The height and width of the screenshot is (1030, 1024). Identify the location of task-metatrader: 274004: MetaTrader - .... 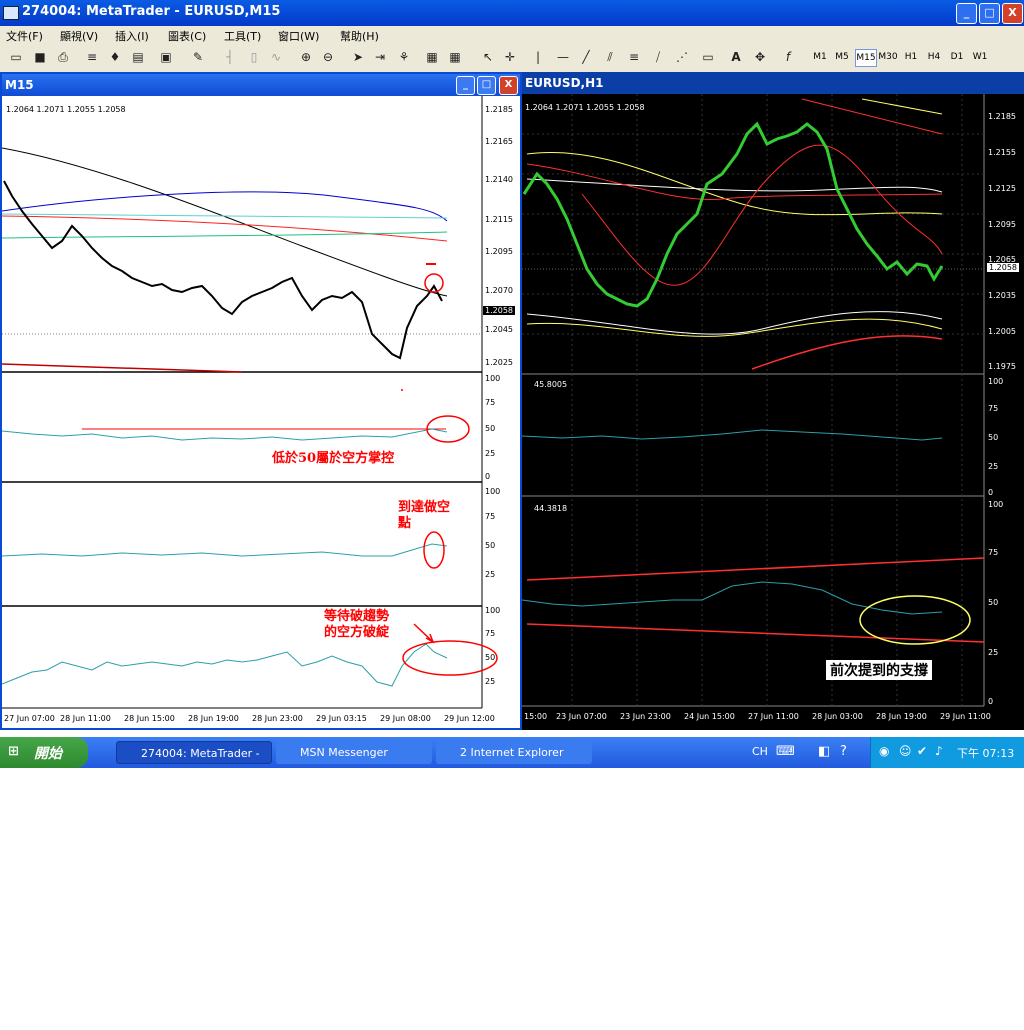
(194, 762).